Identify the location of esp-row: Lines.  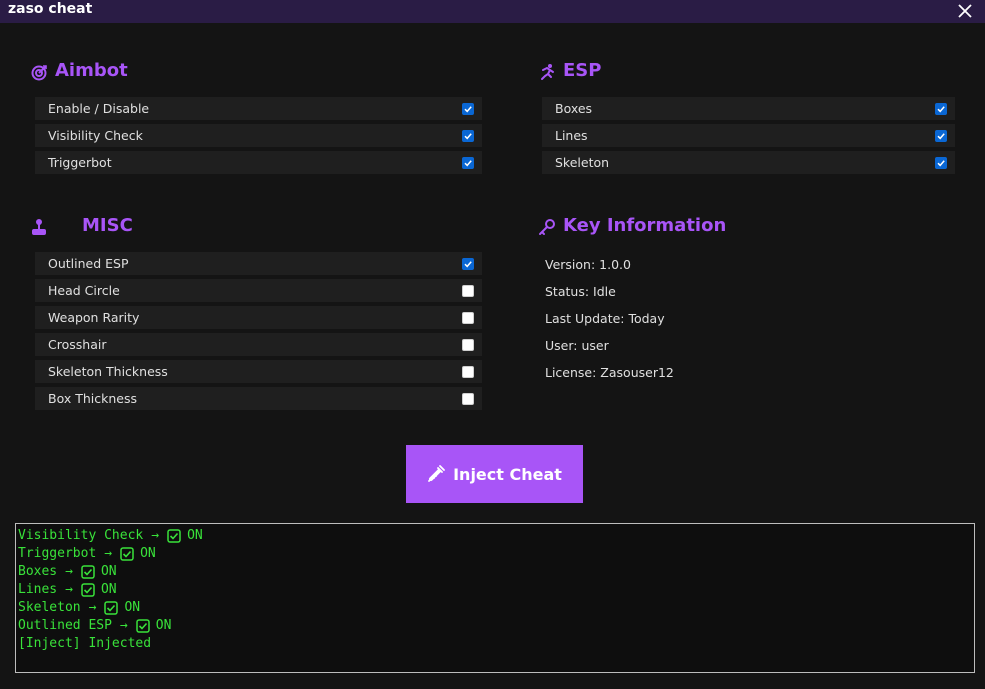
(748, 135).